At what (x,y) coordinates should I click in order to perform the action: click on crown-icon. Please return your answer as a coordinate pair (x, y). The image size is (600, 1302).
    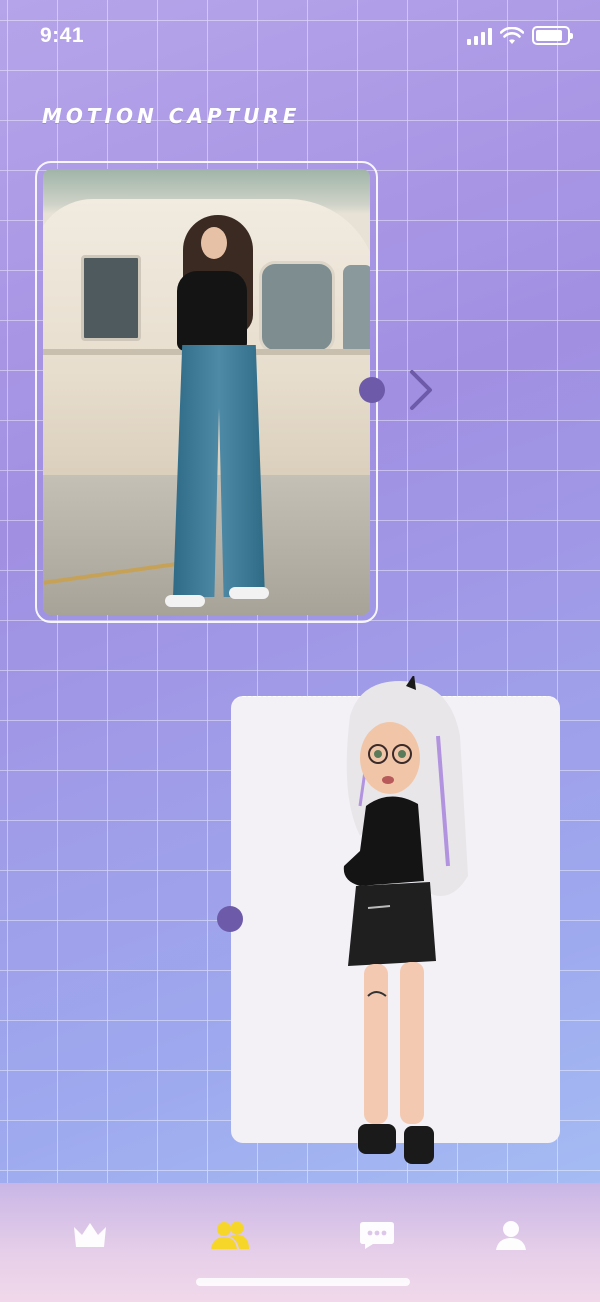
    Looking at the image, I should click on (90, 1235).